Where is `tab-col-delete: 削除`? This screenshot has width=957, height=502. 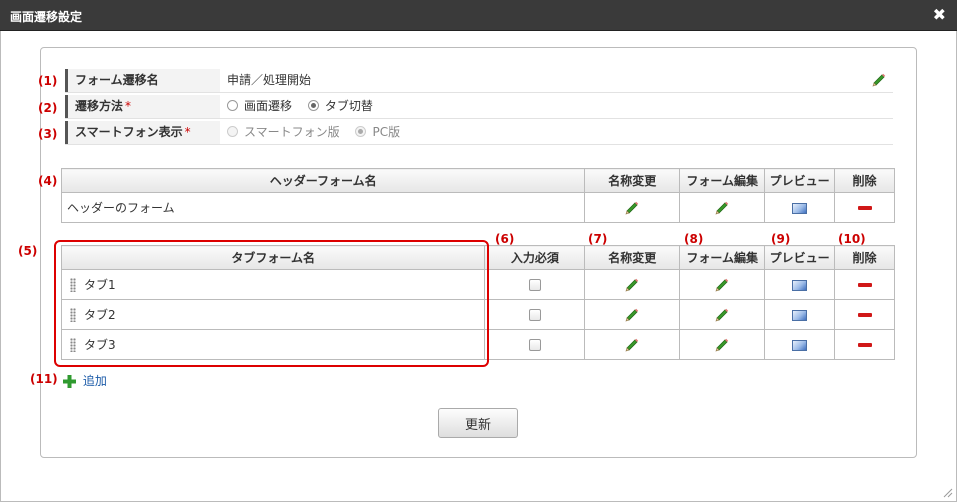 tab-col-delete: 削除 is located at coordinates (864, 257).